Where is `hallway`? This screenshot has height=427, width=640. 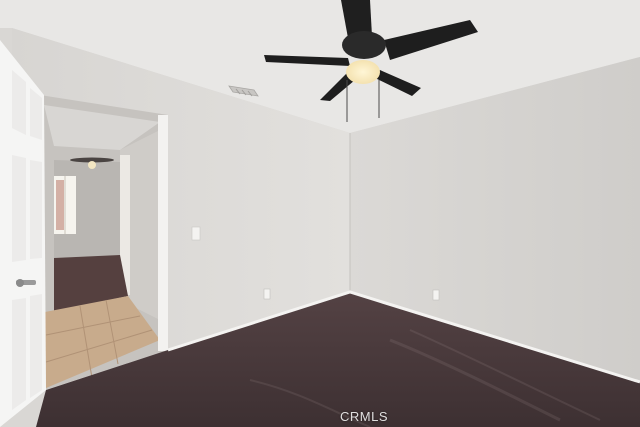 hallway is located at coordinates (104, 242).